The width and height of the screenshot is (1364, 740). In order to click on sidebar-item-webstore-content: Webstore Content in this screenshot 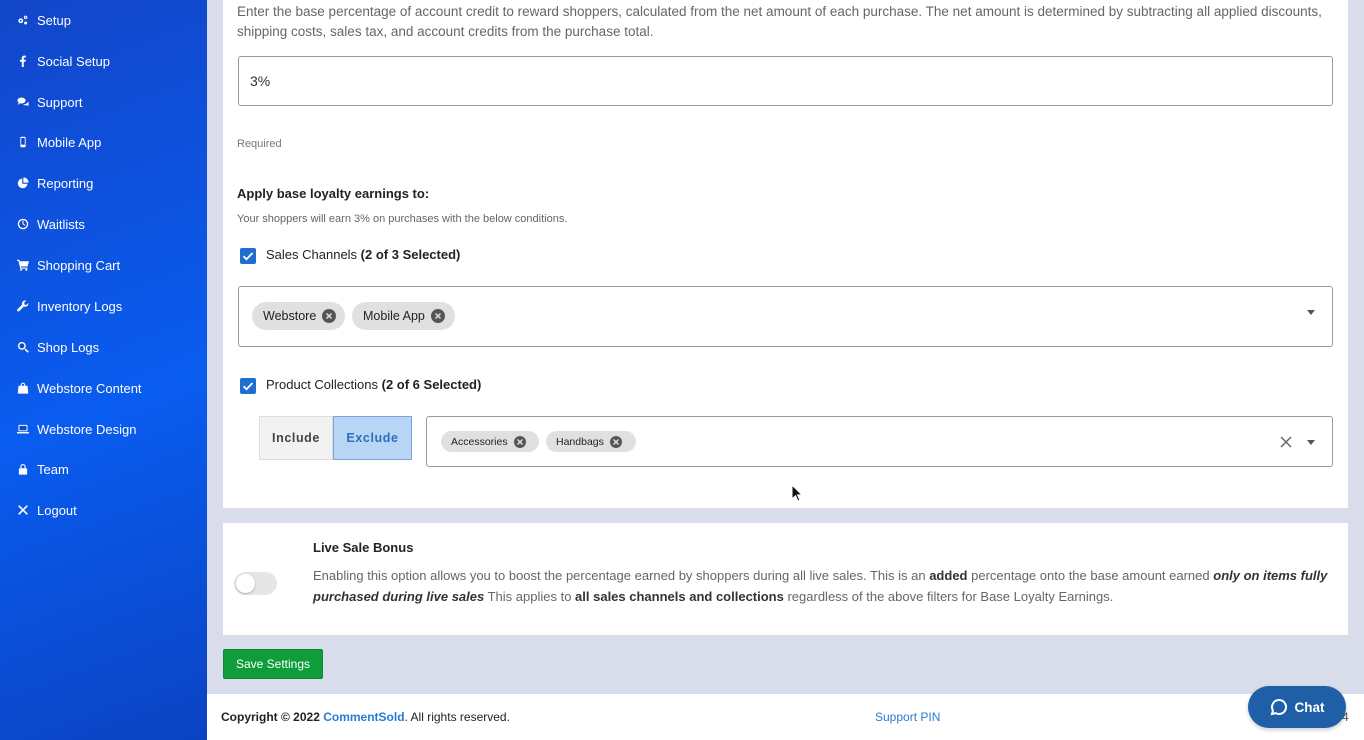, I will do `click(103, 388)`.